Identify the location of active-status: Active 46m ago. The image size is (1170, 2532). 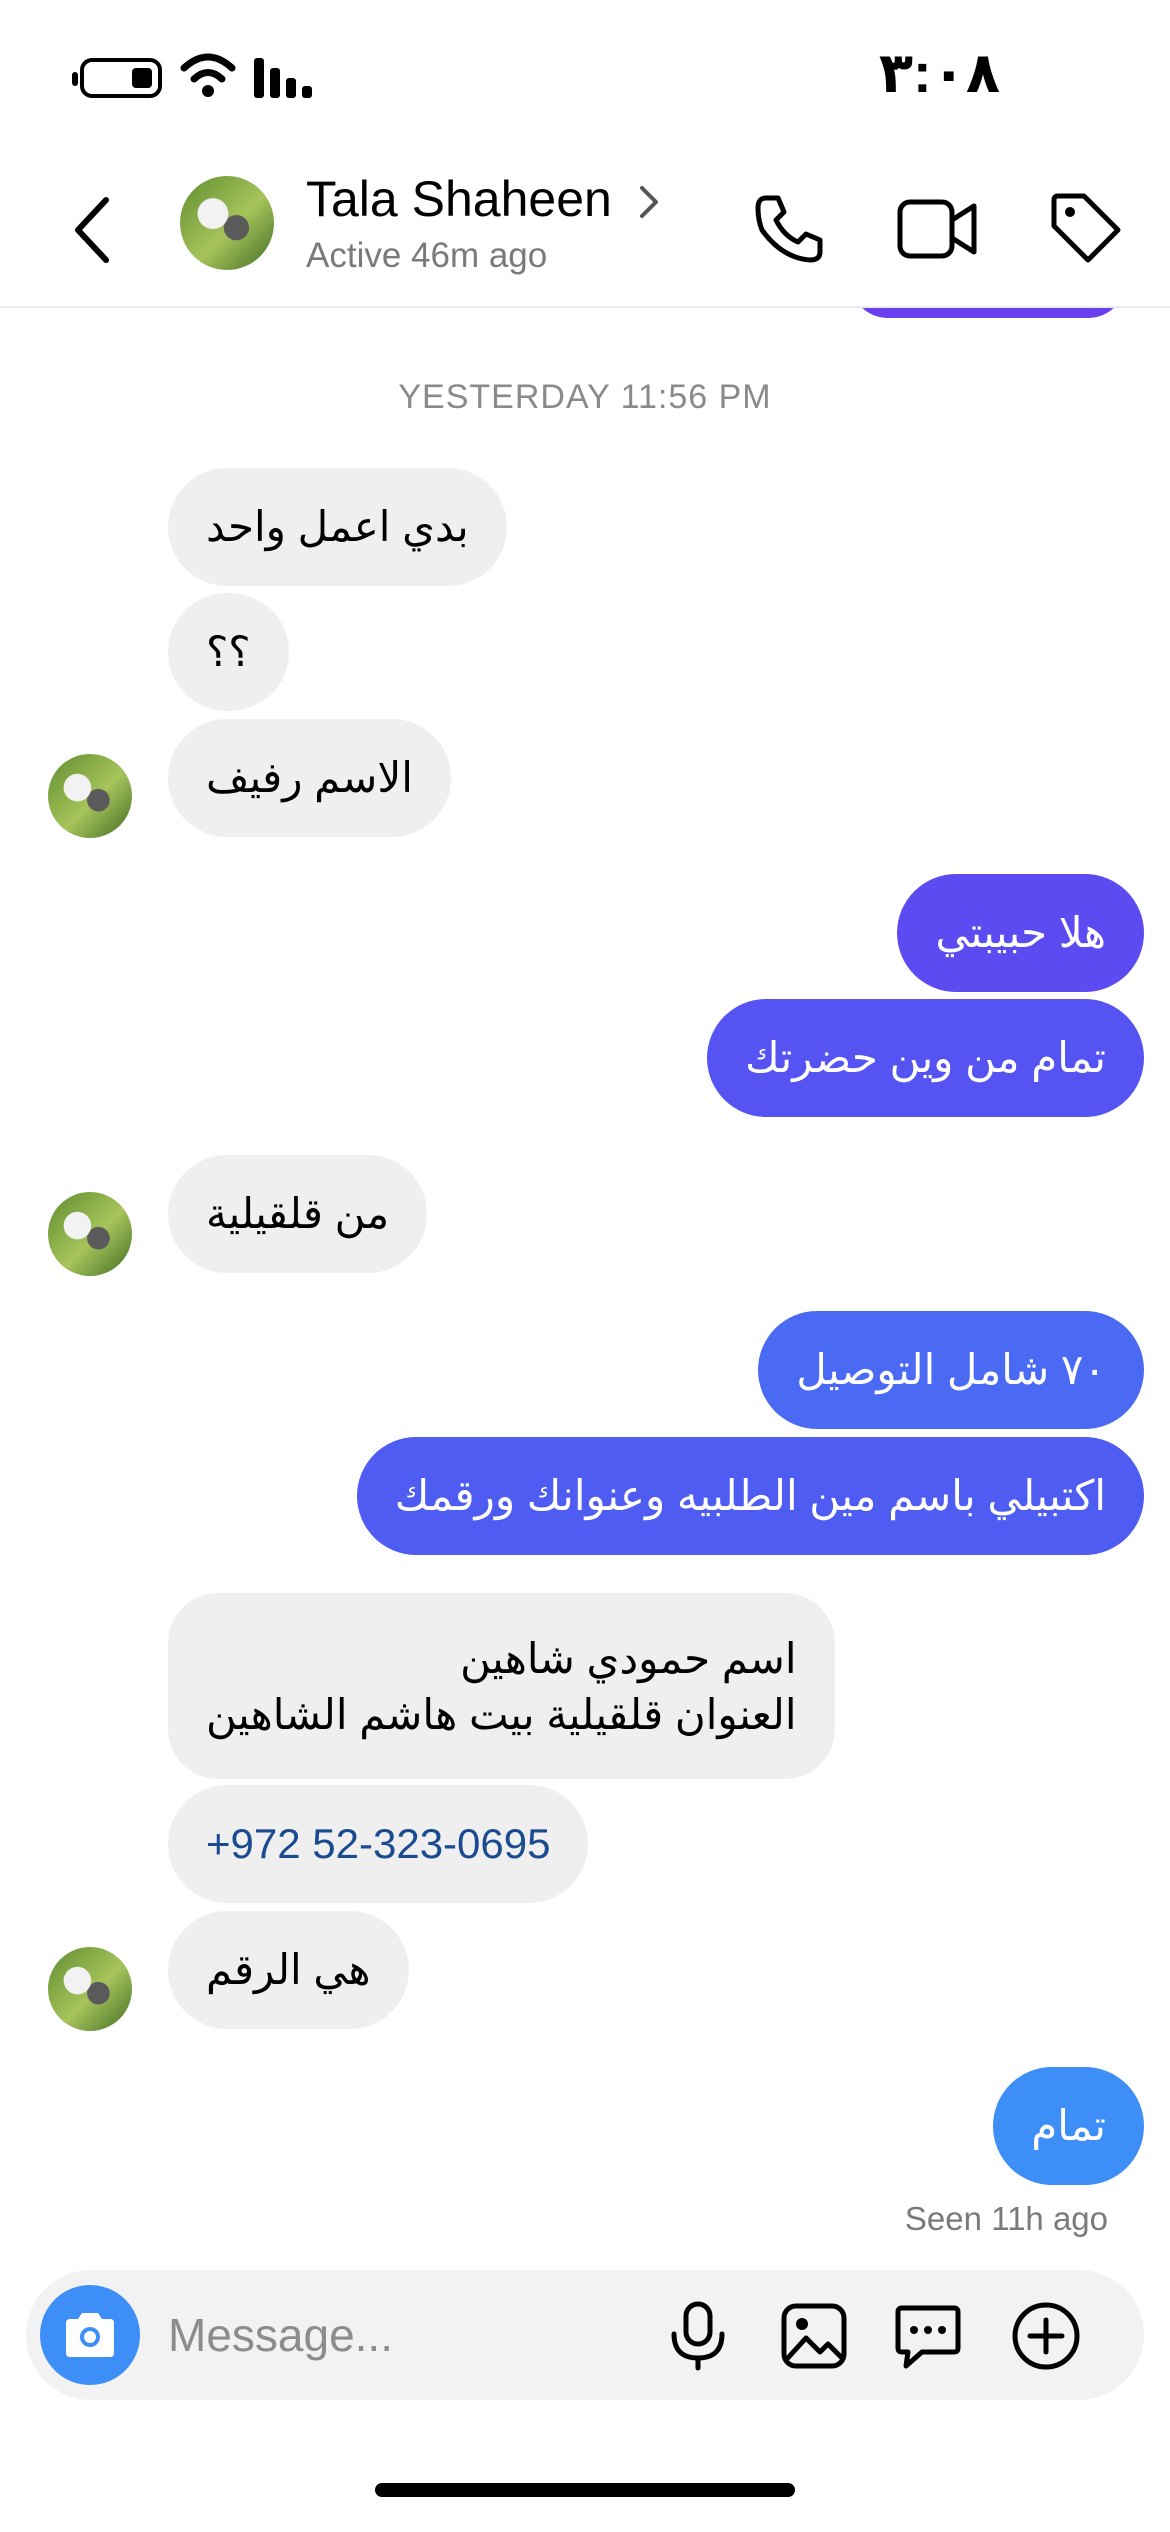
(427, 255).